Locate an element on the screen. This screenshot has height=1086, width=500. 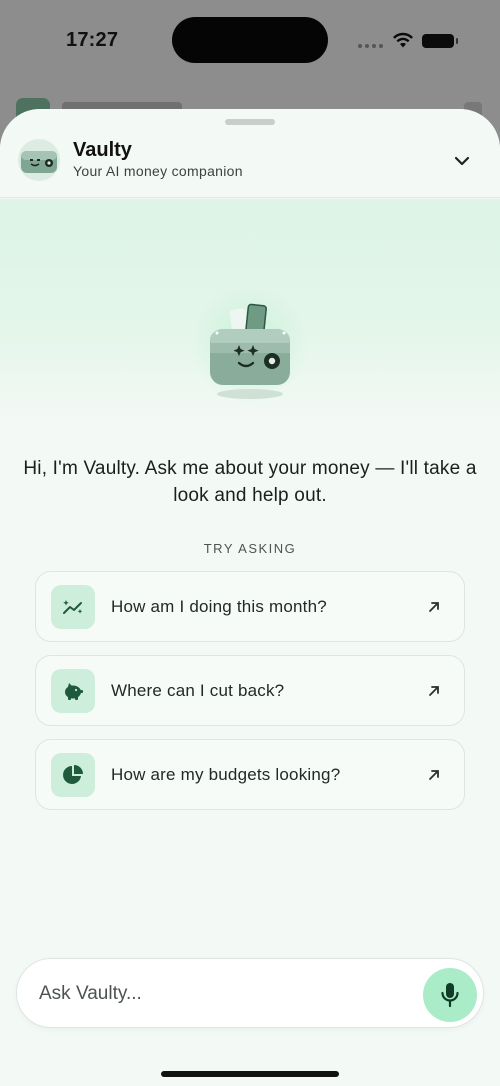
suggestion-text: How are my budgets looking? is located at coordinates (226, 774).